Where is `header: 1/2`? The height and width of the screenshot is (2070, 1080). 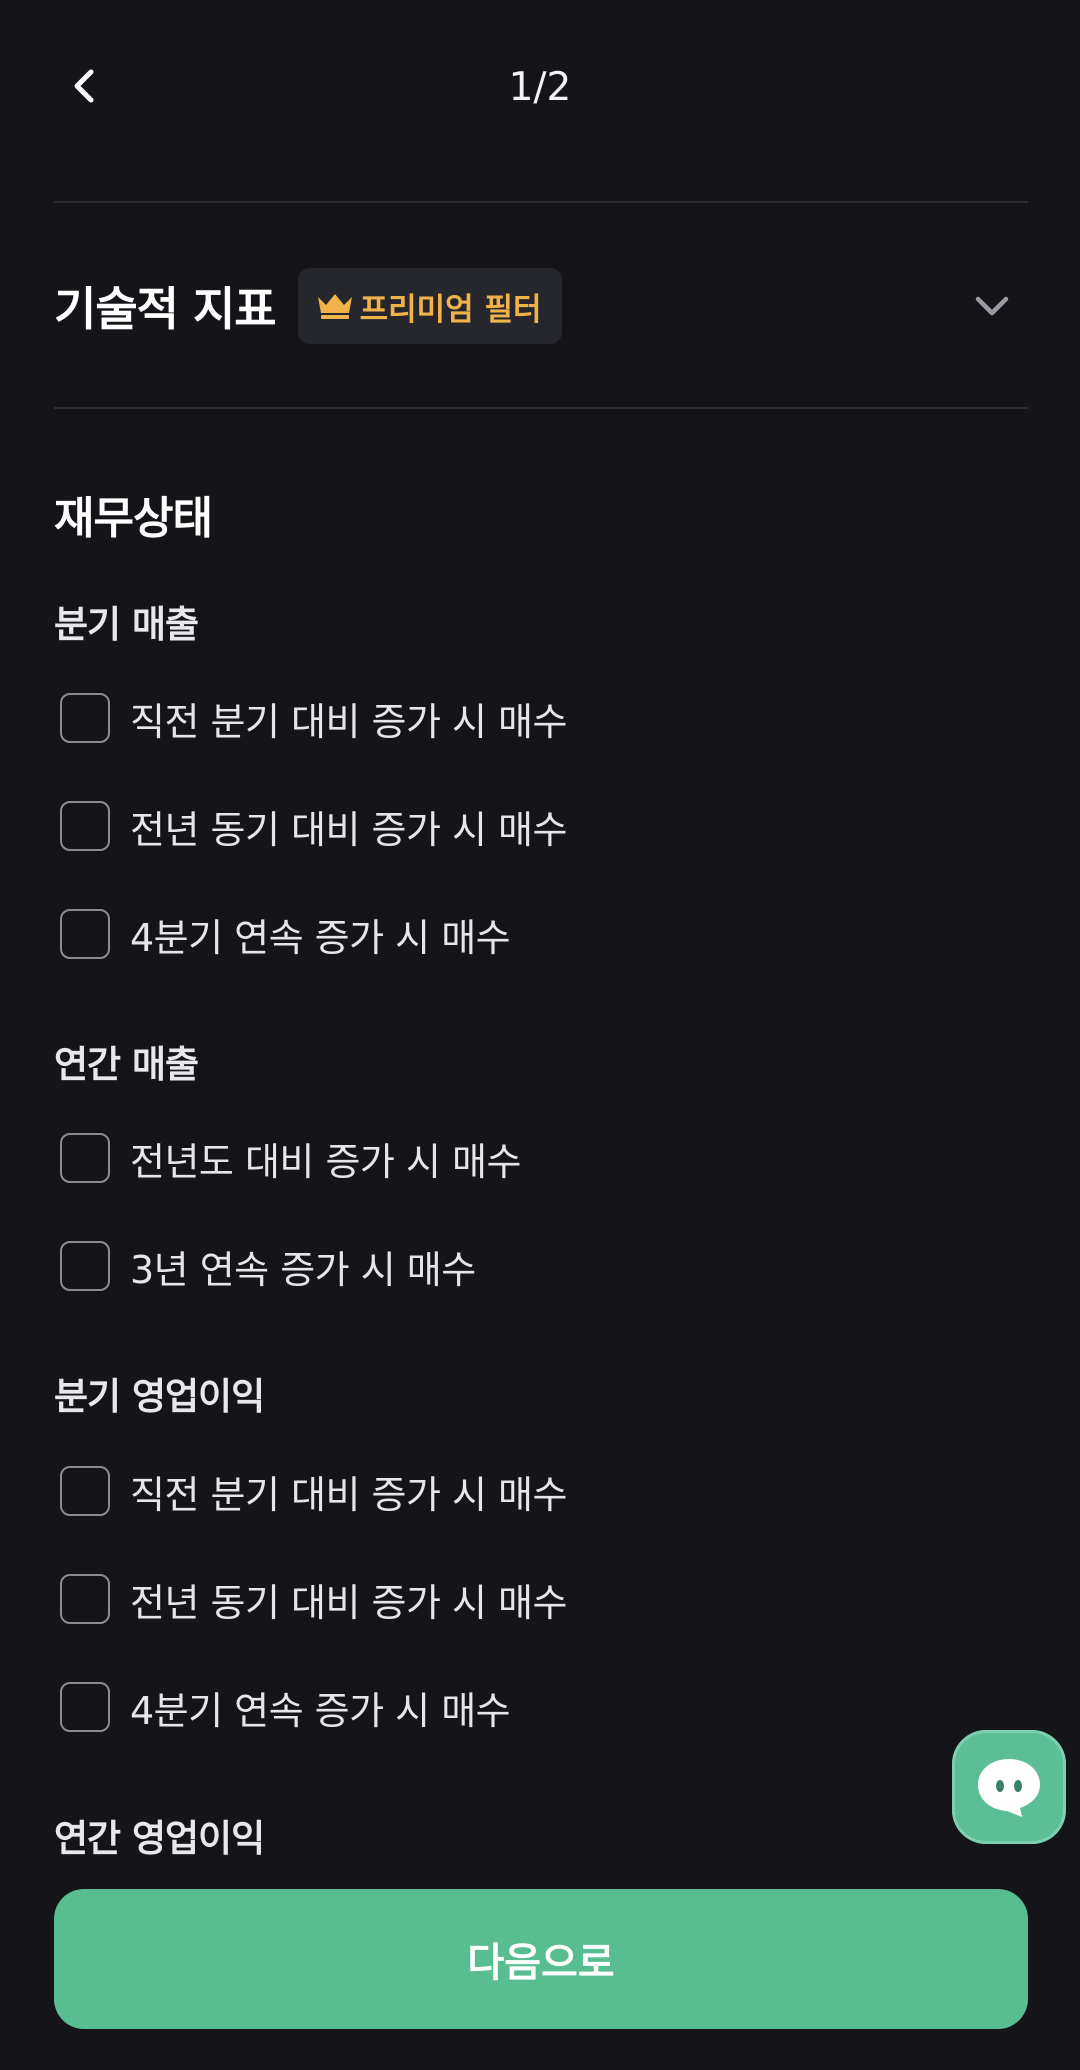
header: 1/2 is located at coordinates (540, 88).